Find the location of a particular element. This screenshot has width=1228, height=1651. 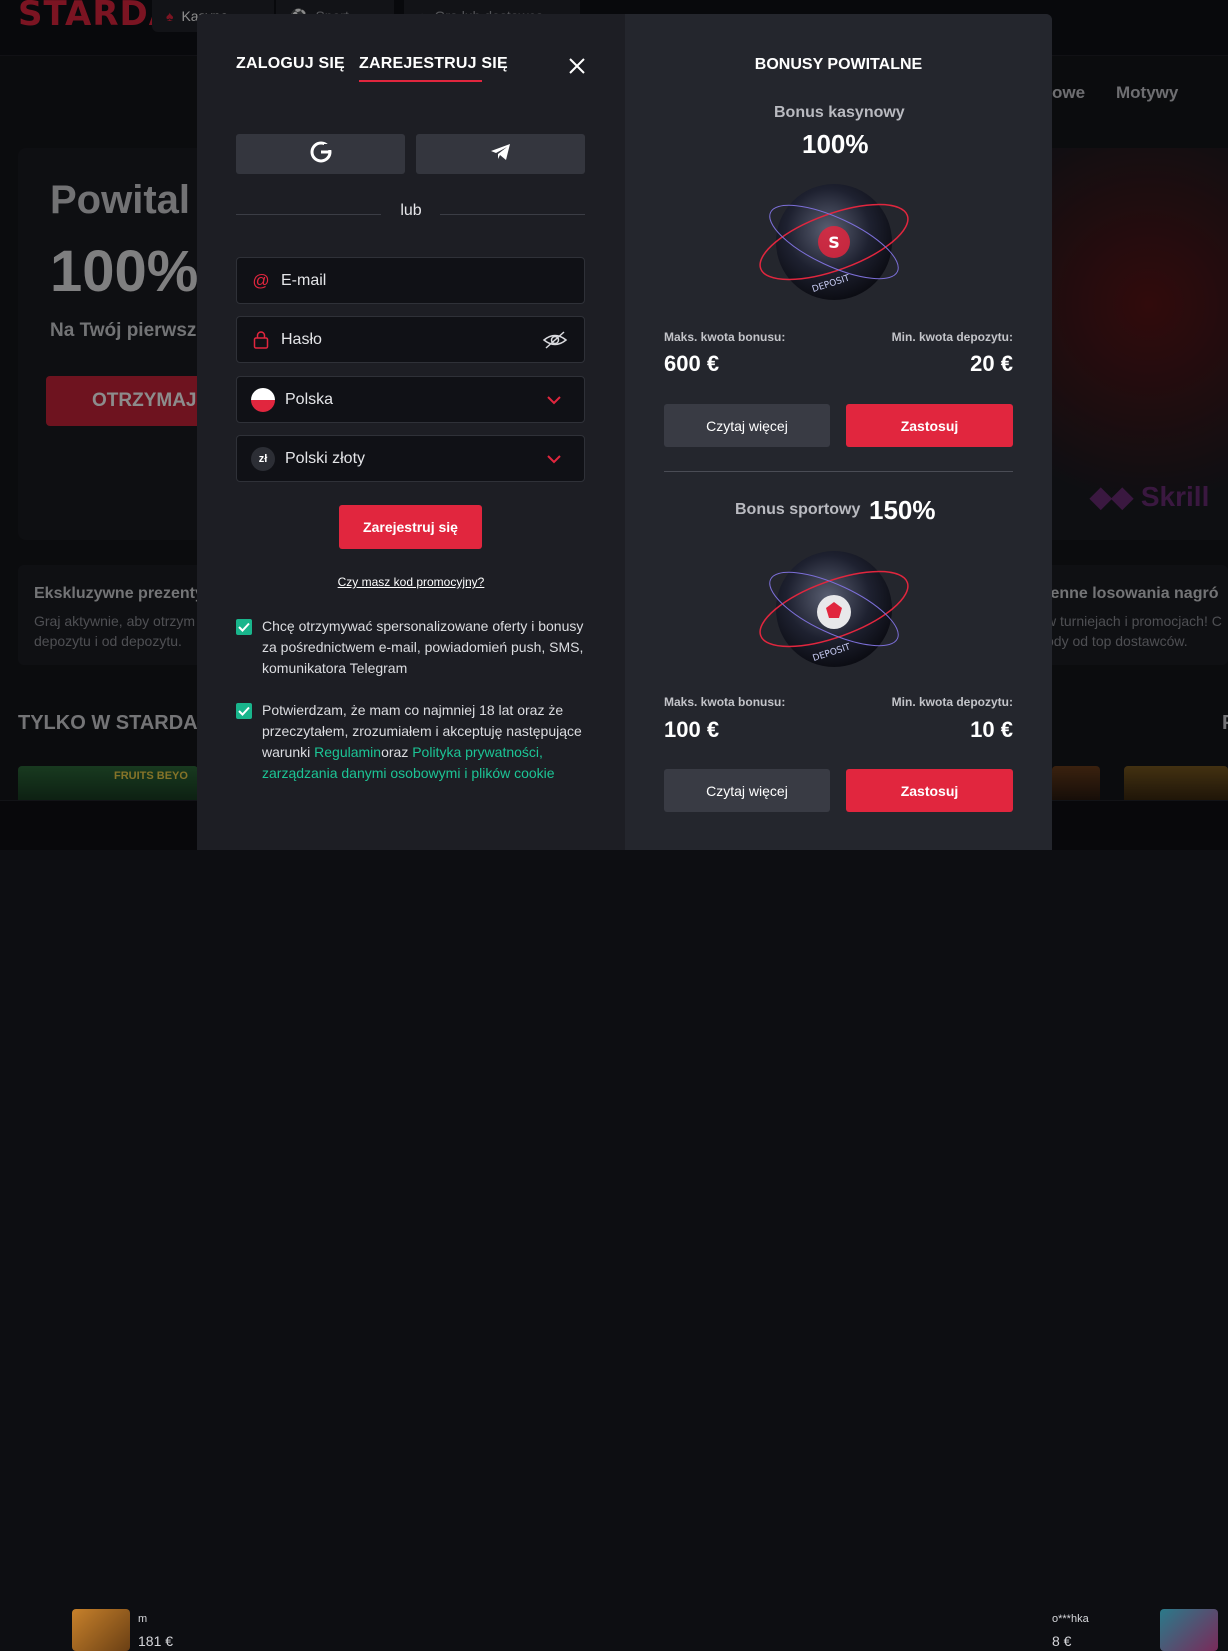

casino-read-more-button: Czytaj więcej is located at coordinates (747, 425).